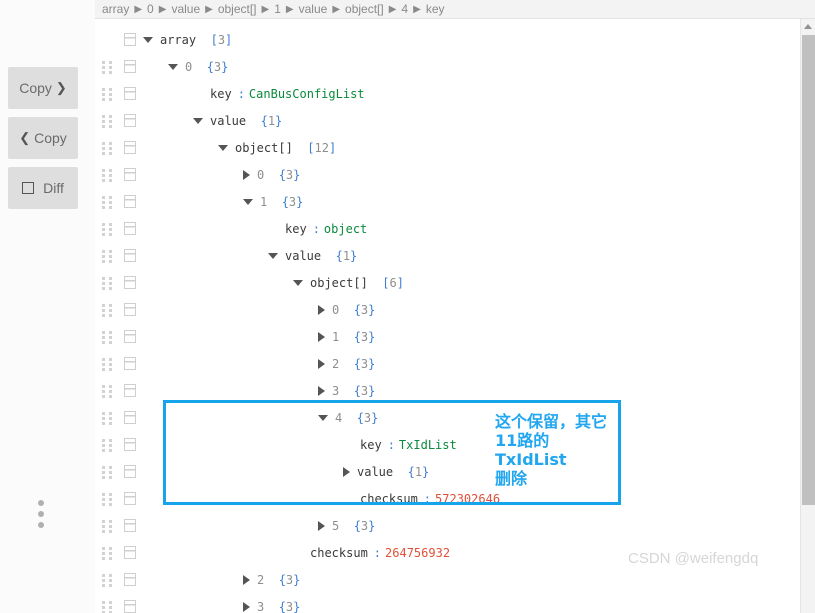 The image size is (815, 613). I want to click on tree-node-value: TxIdList, so click(428, 445).